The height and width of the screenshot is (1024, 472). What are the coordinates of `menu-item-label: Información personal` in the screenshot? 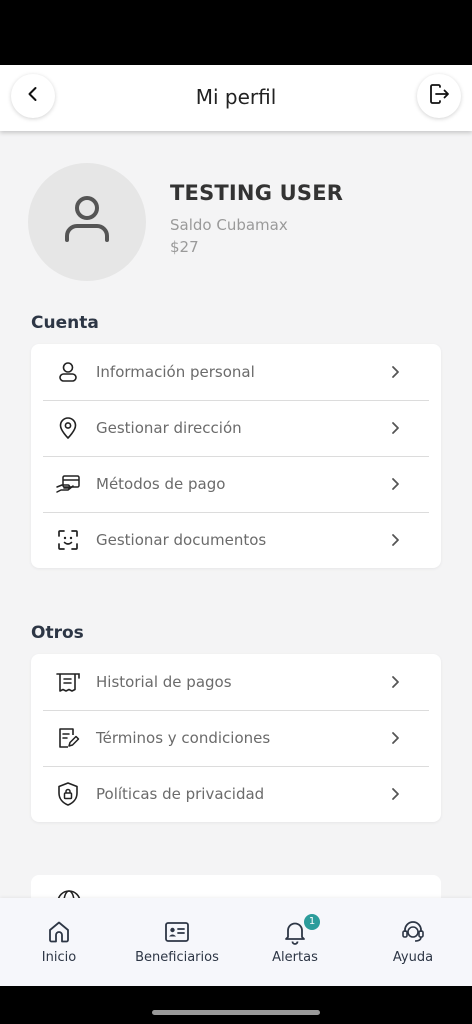 It's located at (175, 372).